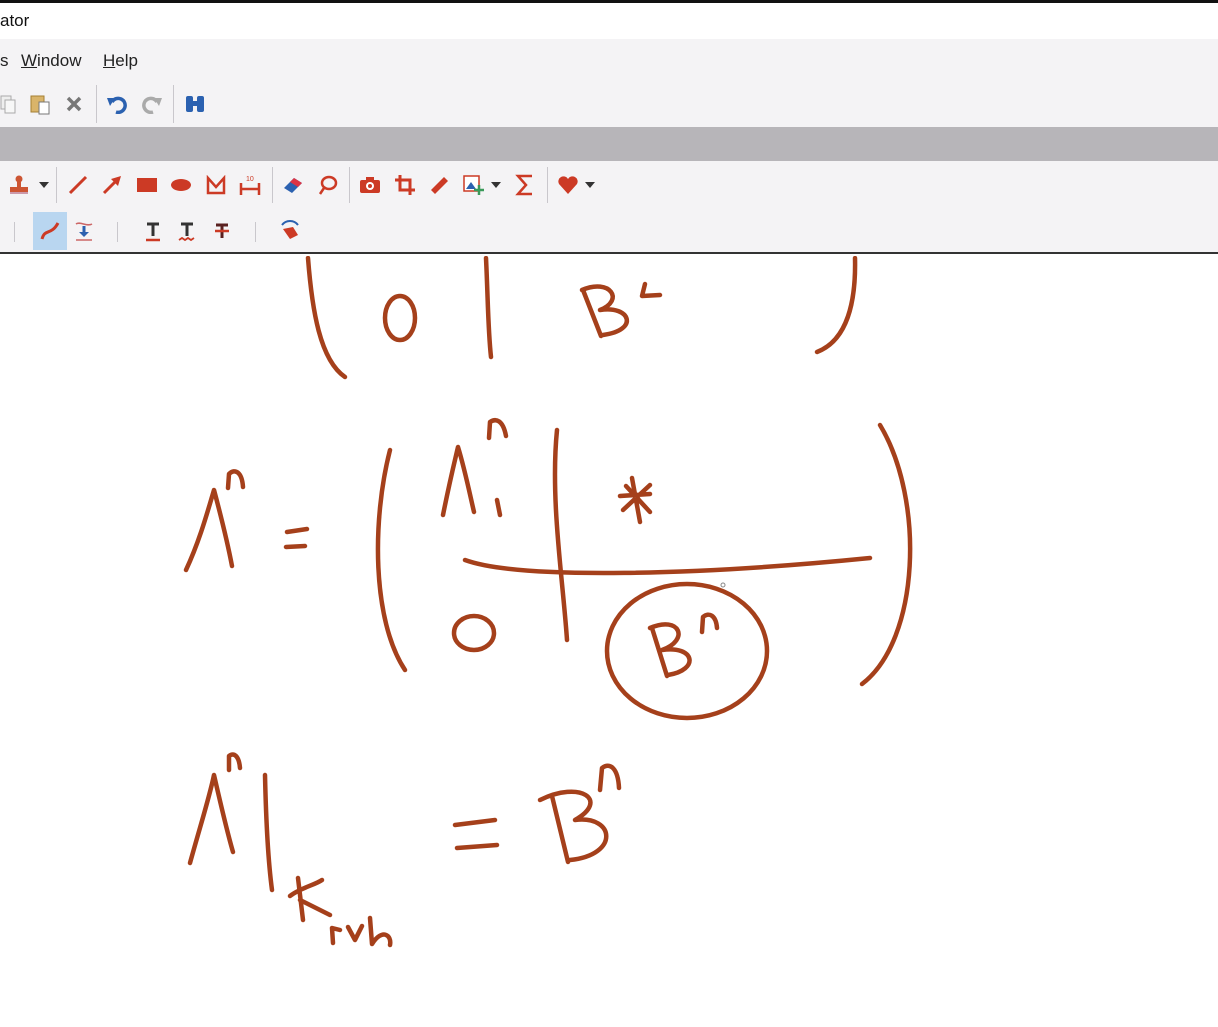 The height and width of the screenshot is (1027, 1218). What do you see at coordinates (573, 827) in the screenshot?
I see `ink-B-bottom` at bounding box center [573, 827].